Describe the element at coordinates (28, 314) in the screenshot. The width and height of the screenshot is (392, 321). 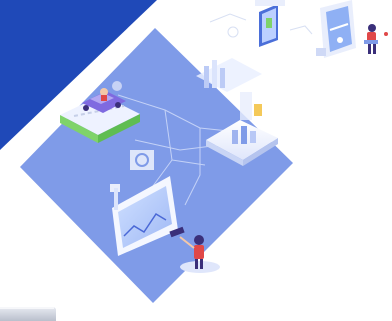
I see `tab-button-icon` at that location.